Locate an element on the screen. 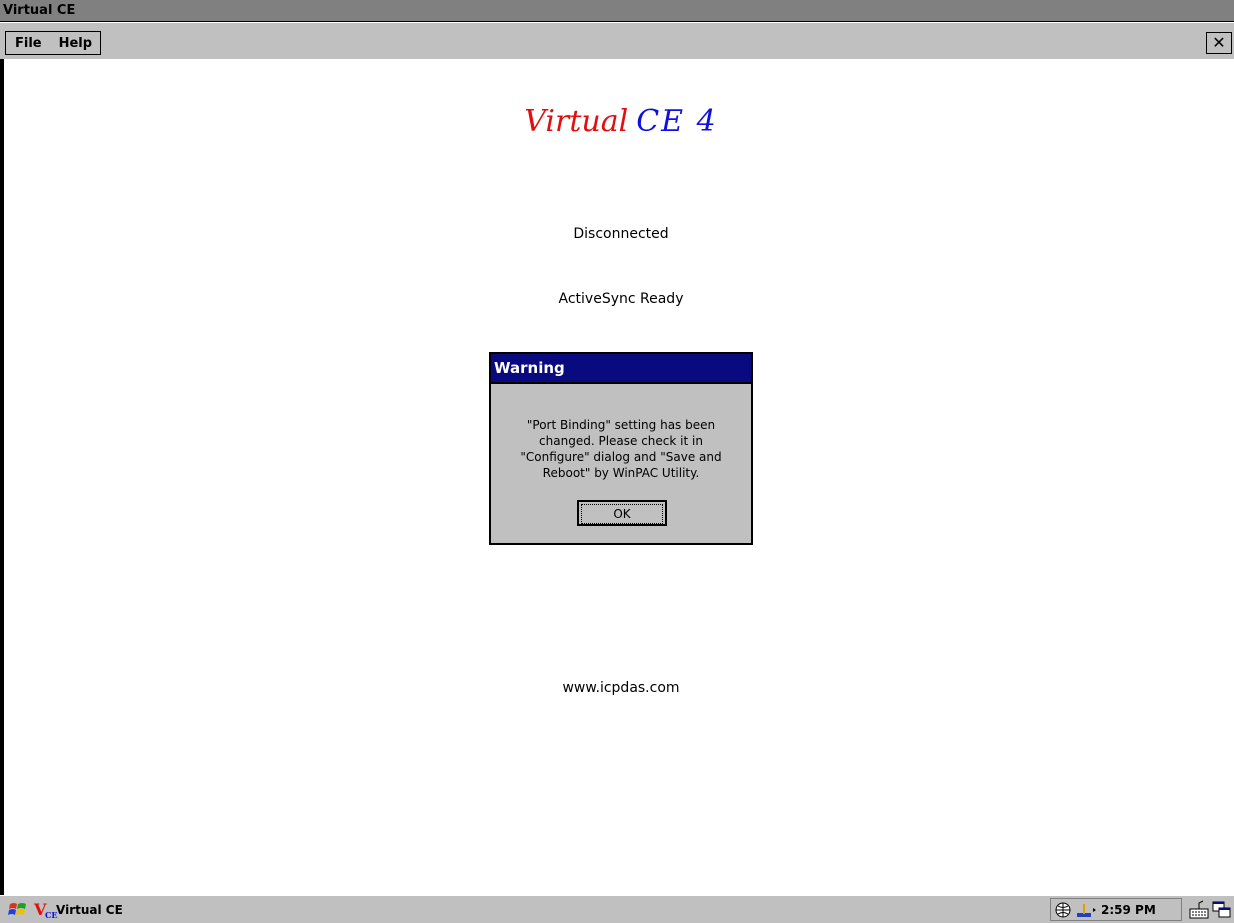 The image size is (1234, 923). clock: 2:59 PM is located at coordinates (1128, 910).